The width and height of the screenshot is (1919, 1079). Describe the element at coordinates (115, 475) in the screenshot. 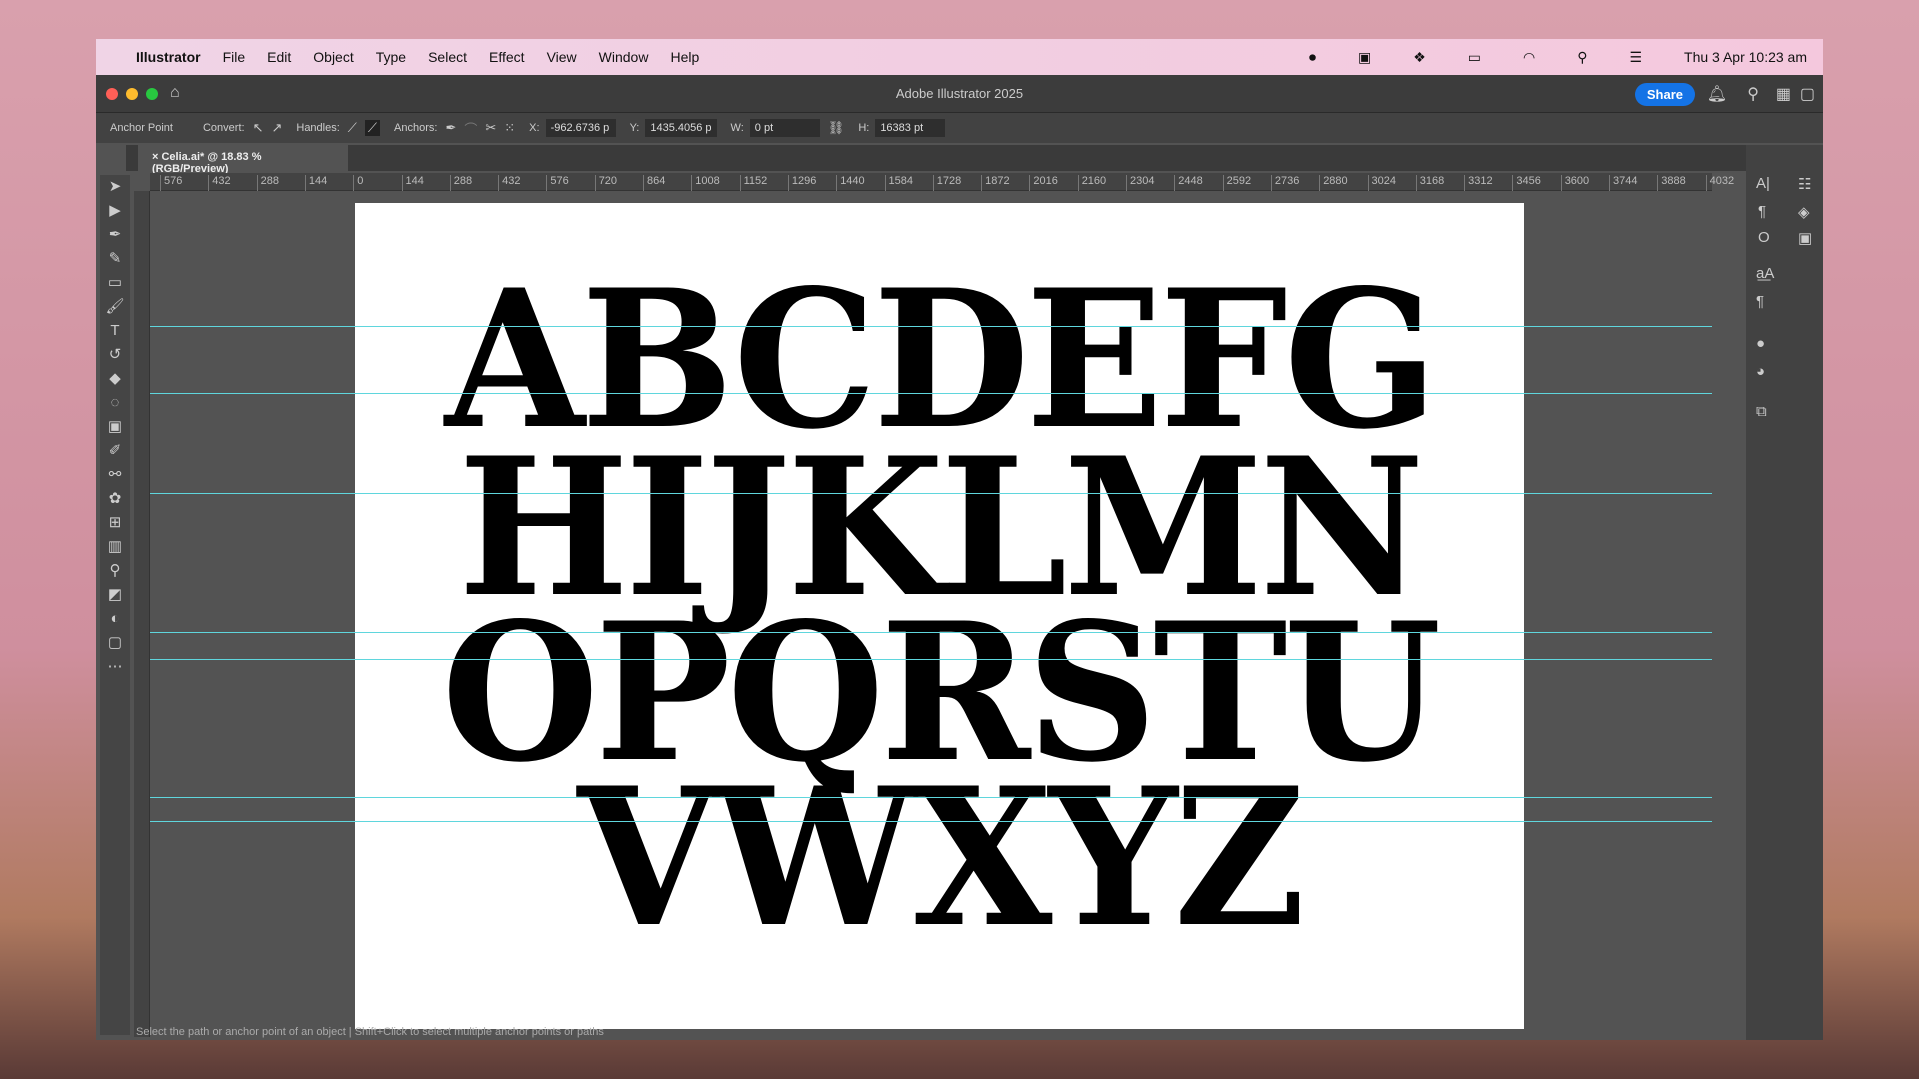

I see `blend-tool-icon: ⚯` at that location.